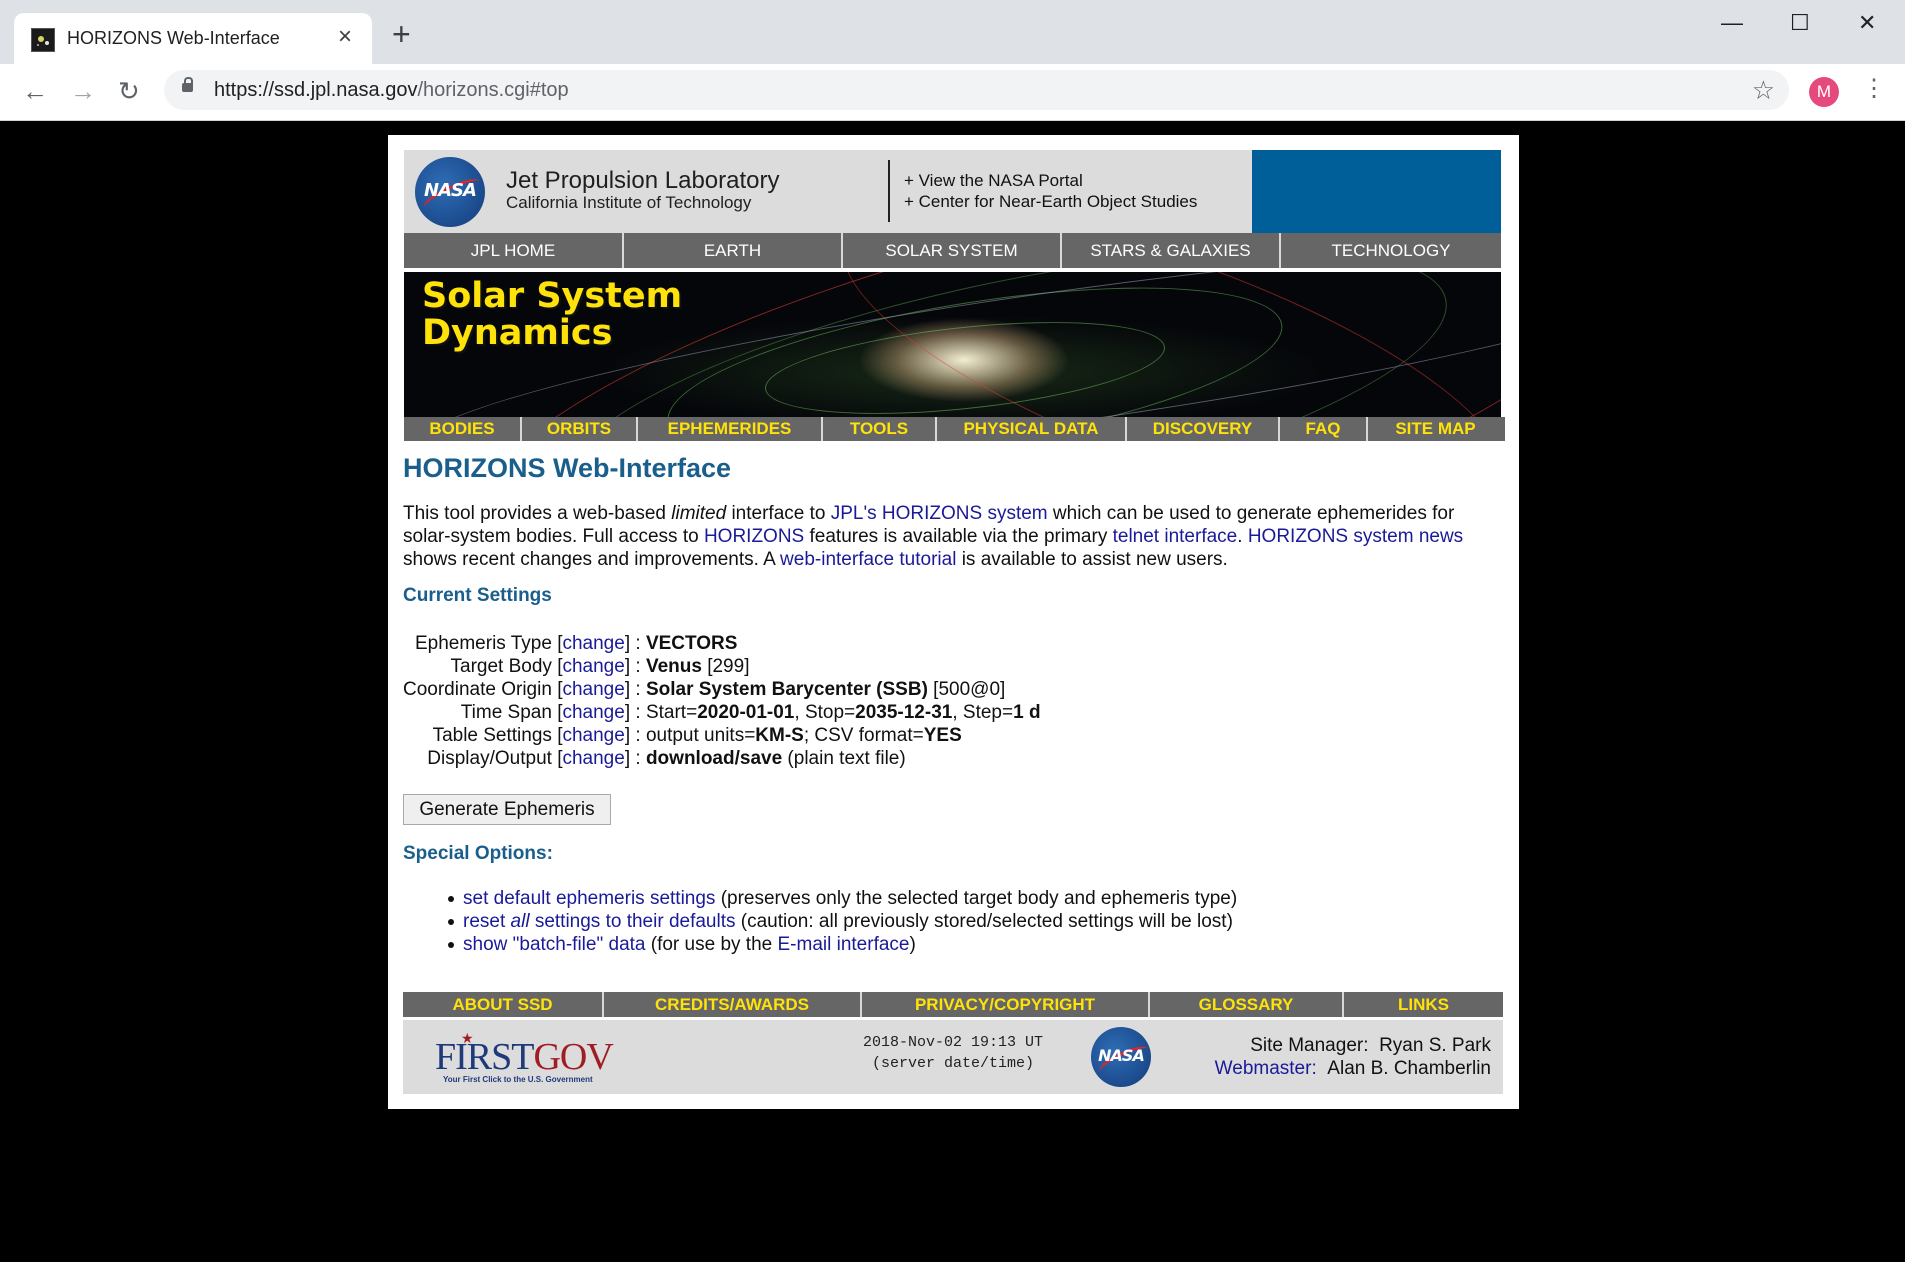 Image resolution: width=1905 pixels, height=1262 pixels. I want to click on footer-nav-about-ssd: ABOUT SSD, so click(503, 1004).